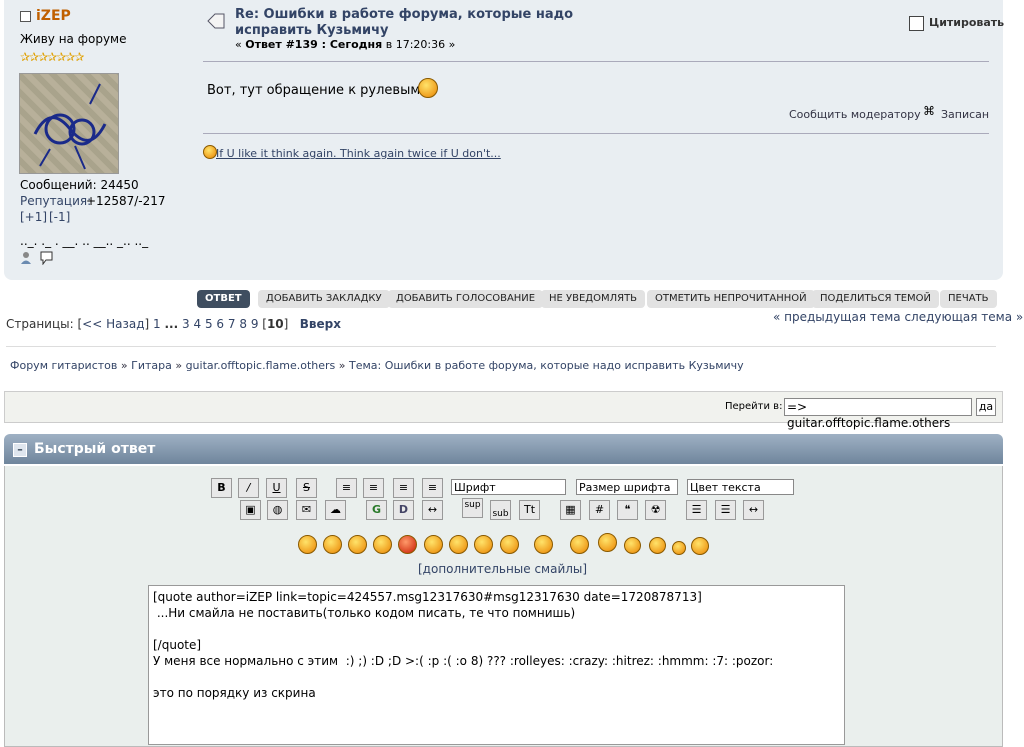 This screenshot has height=747, width=1024. Describe the element at coordinates (373, 488) in the screenshot. I see `align-left-icon: ≡` at that location.